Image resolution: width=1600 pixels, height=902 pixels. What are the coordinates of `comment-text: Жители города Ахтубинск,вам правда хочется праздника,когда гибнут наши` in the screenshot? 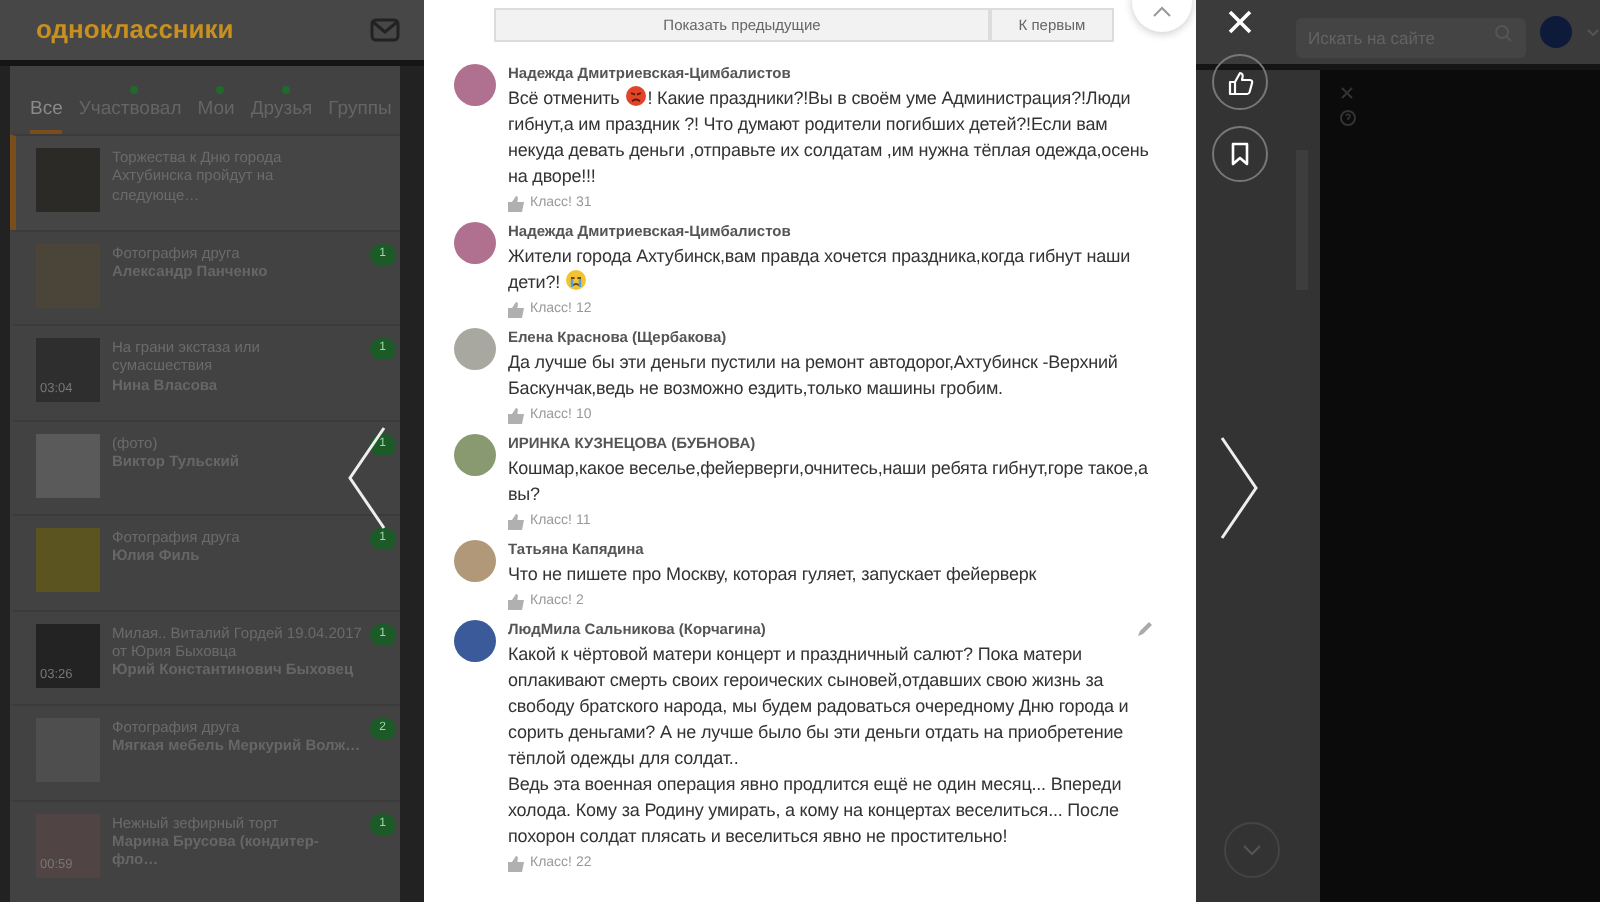 It's located at (820, 257).